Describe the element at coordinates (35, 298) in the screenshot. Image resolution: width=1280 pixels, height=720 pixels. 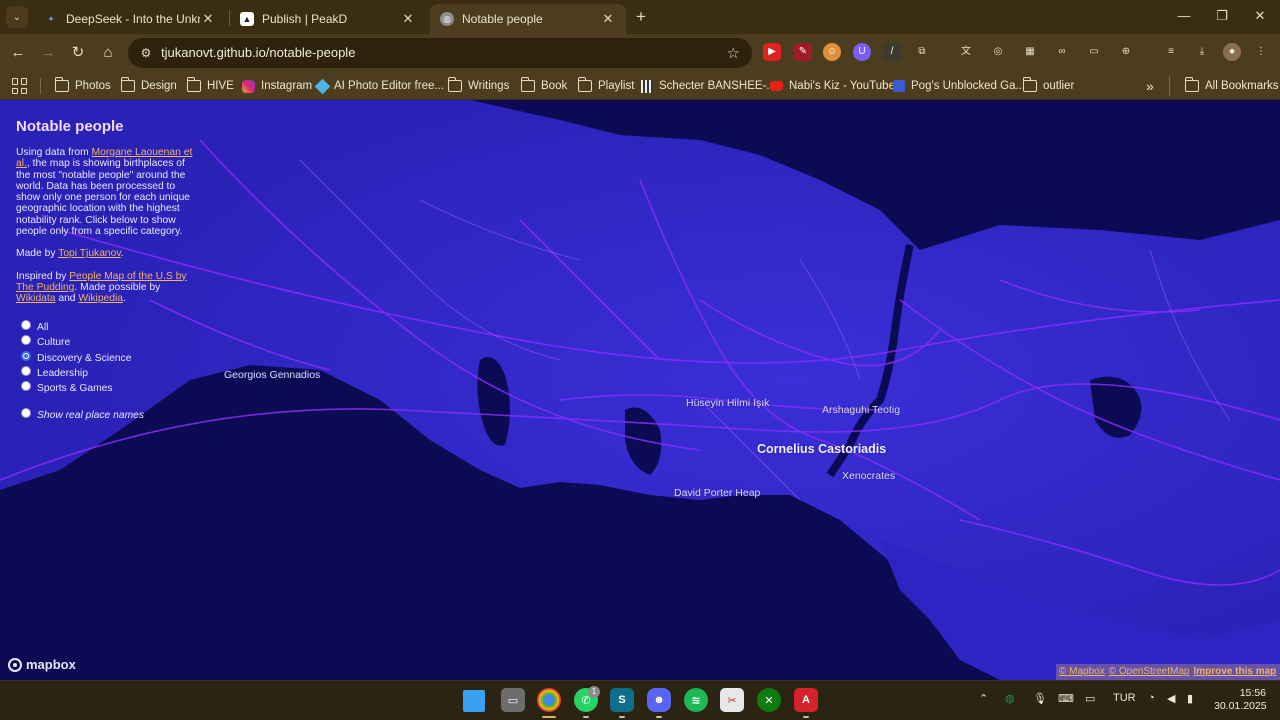
I see `wikidata-link: Wikidata` at that location.